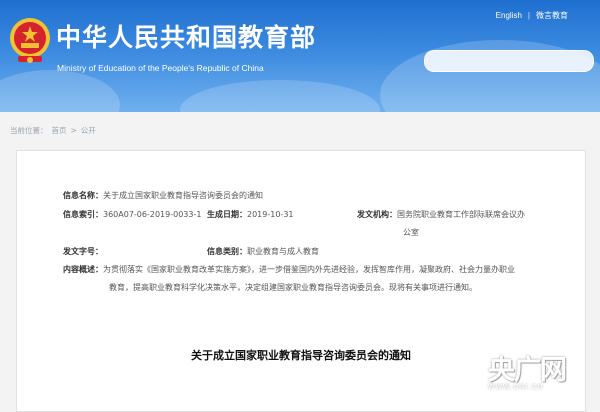  I want to click on info-issuer-label: 发文机构：, so click(377, 214).